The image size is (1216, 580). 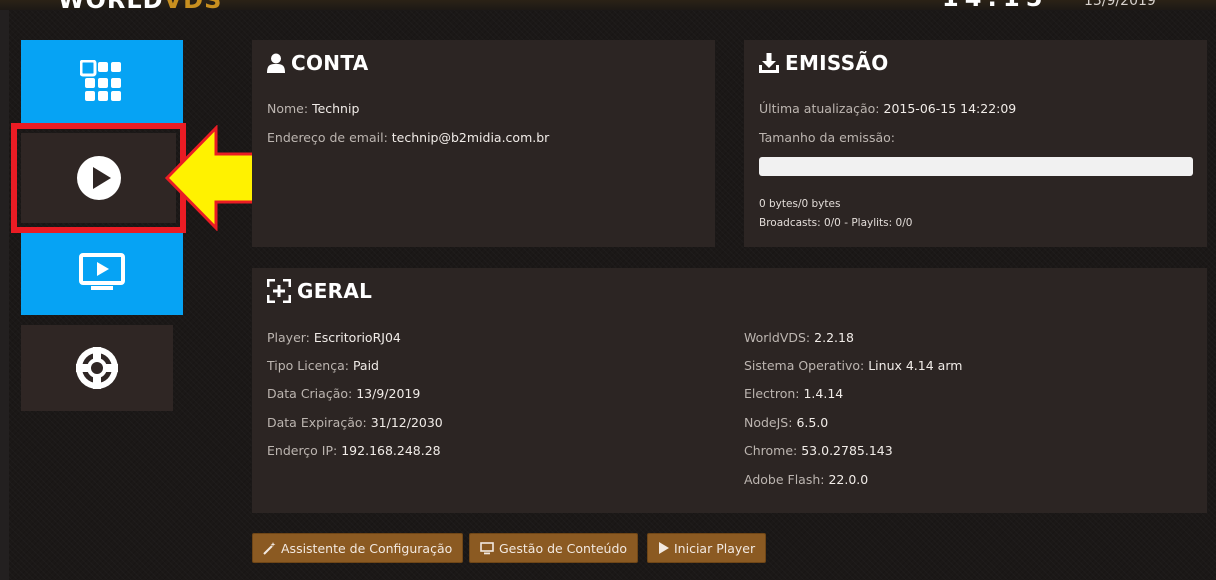 I want to click on magic-wand-icon, so click(x=269, y=548).